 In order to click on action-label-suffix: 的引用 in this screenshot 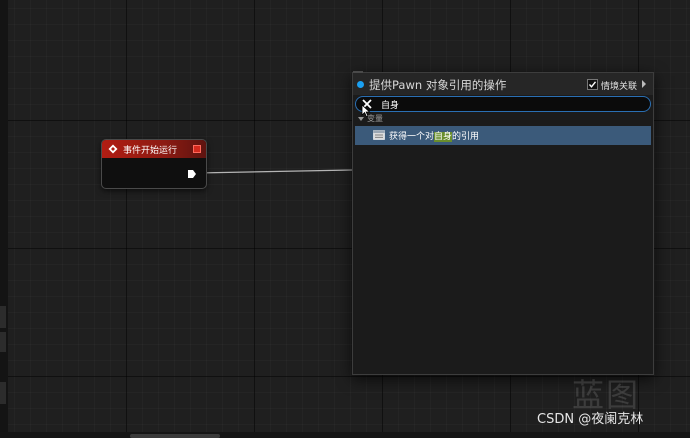, I will do `click(466, 137)`.